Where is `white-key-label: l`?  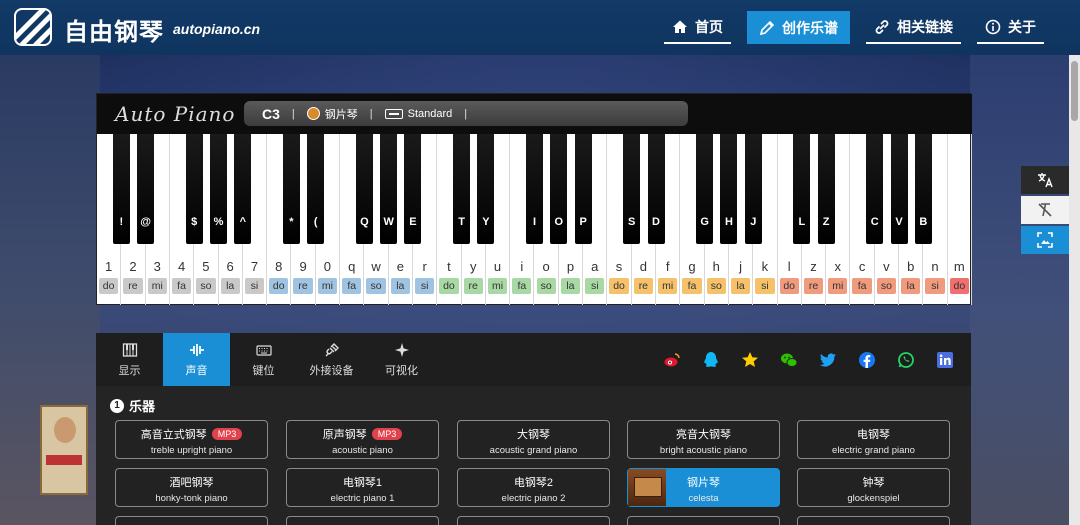 white-key-label: l is located at coordinates (789, 266).